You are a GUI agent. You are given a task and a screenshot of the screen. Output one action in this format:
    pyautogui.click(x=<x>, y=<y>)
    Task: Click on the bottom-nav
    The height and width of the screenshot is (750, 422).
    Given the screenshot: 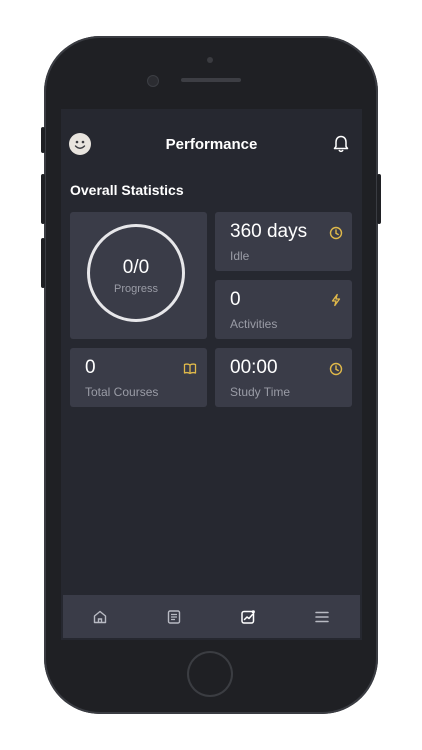 What is the action you would take?
    pyautogui.click(x=211, y=616)
    